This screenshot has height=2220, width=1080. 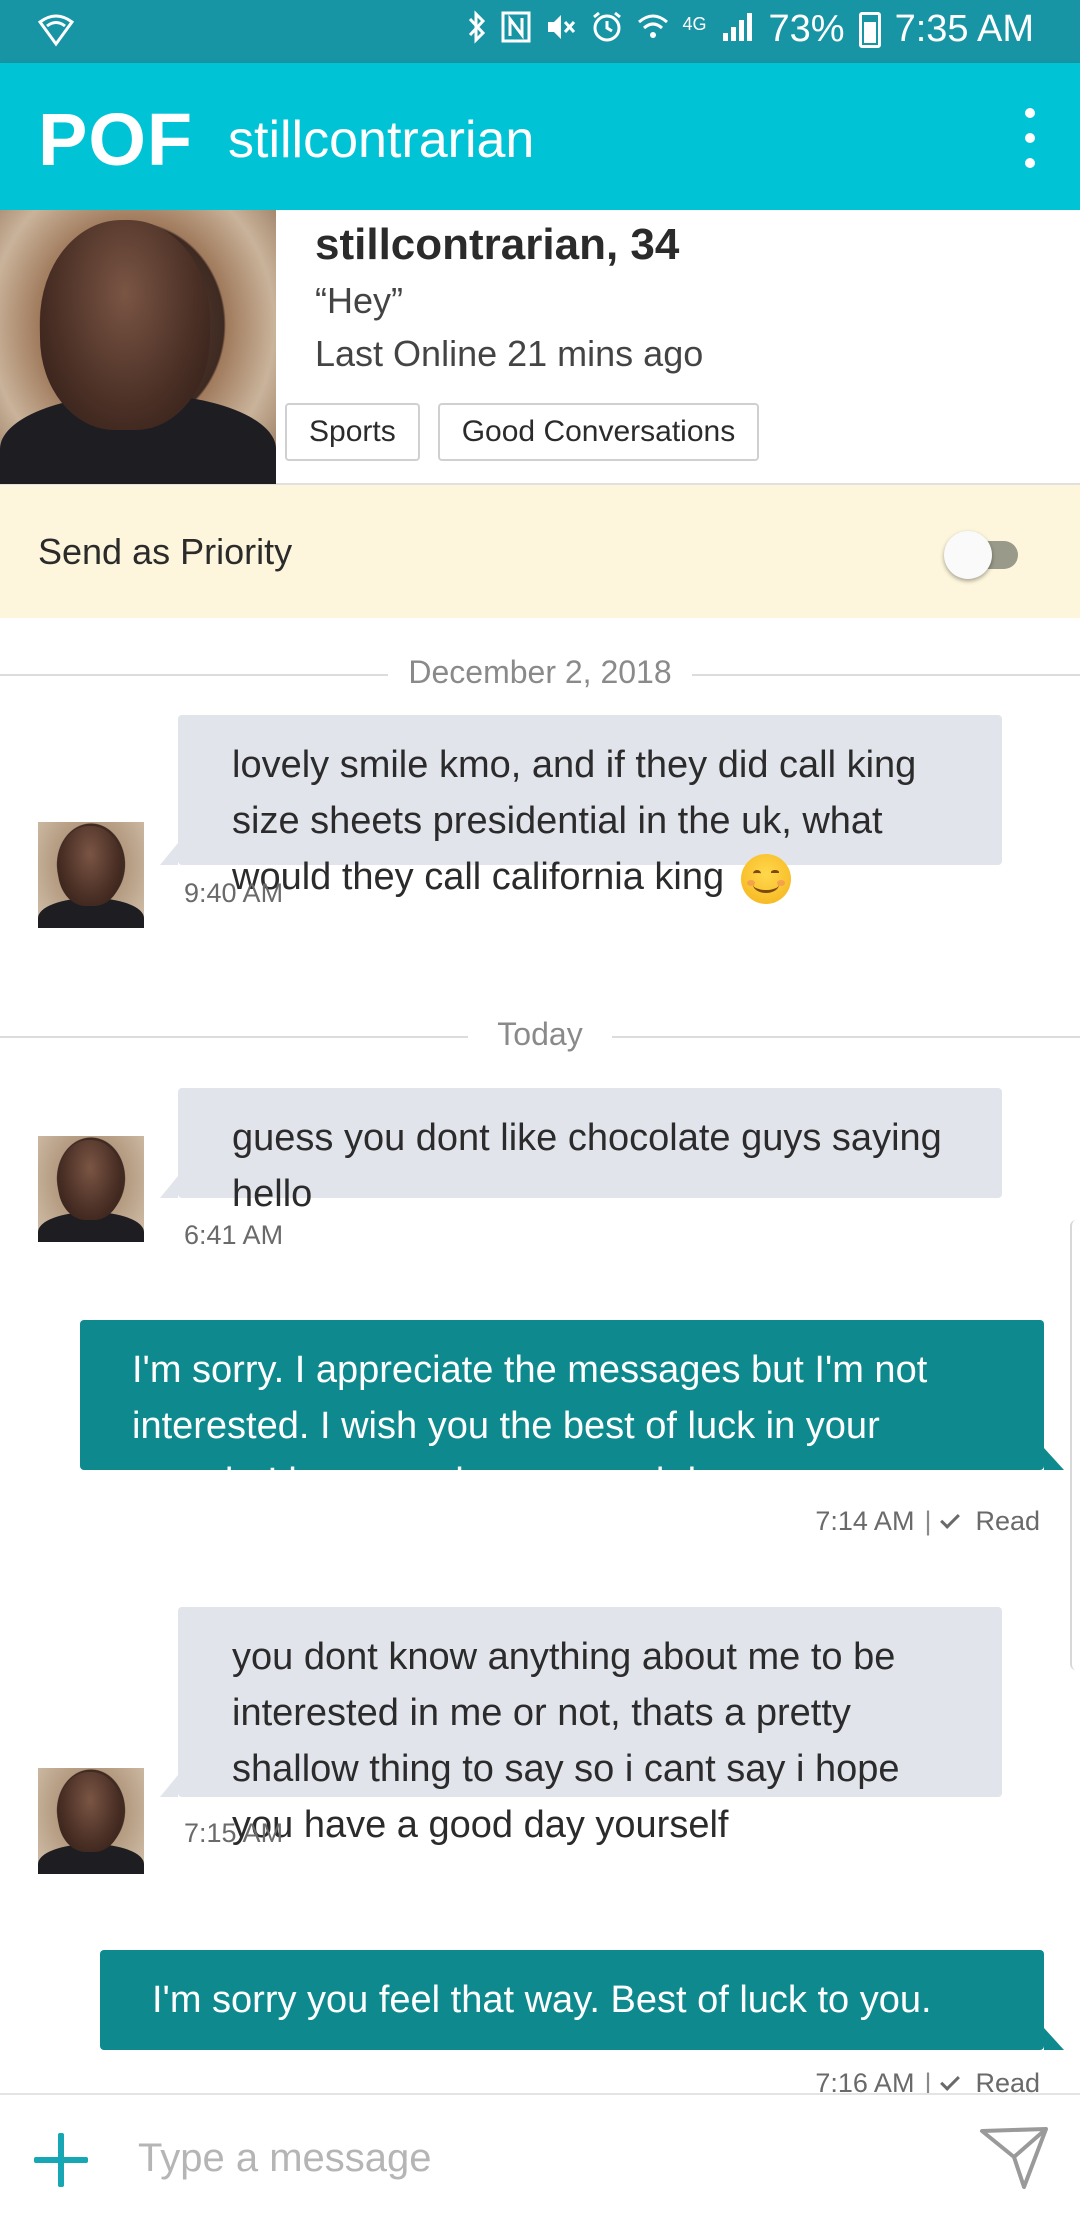 I want to click on signal-icon, so click(x=738, y=29).